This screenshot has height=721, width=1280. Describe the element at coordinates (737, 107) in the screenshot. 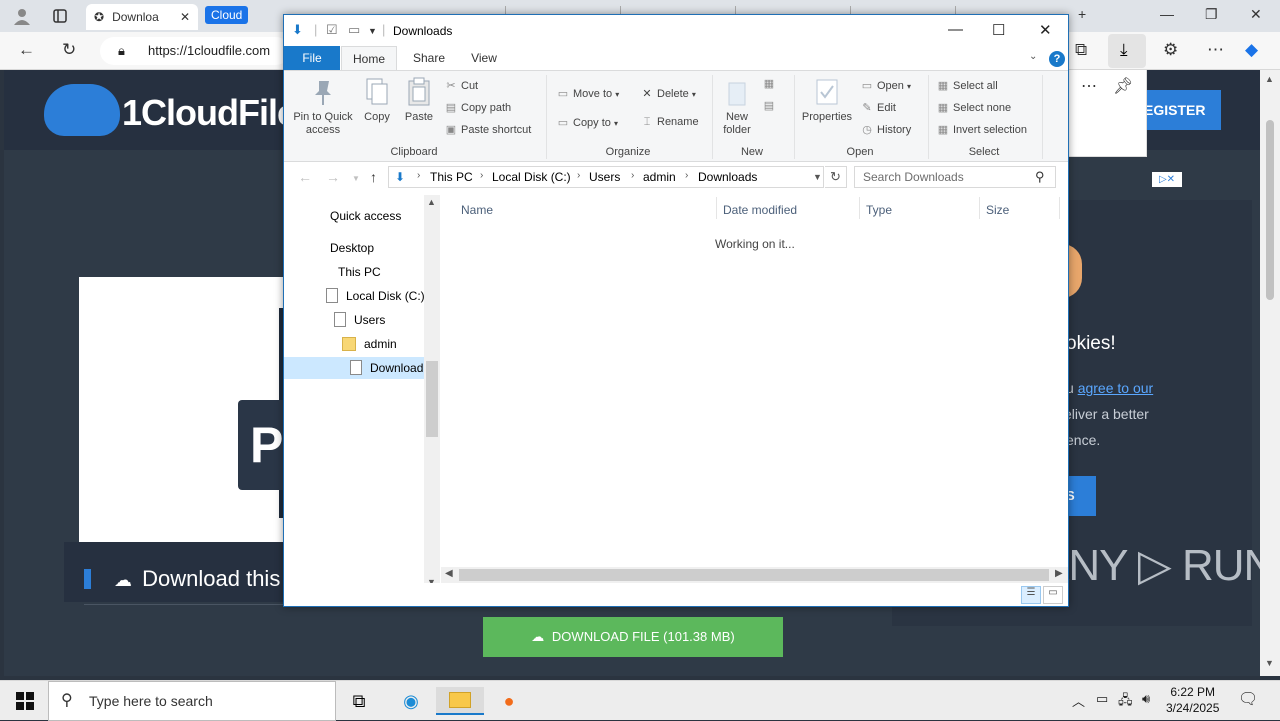

I see `new-folder-button: New folder` at that location.